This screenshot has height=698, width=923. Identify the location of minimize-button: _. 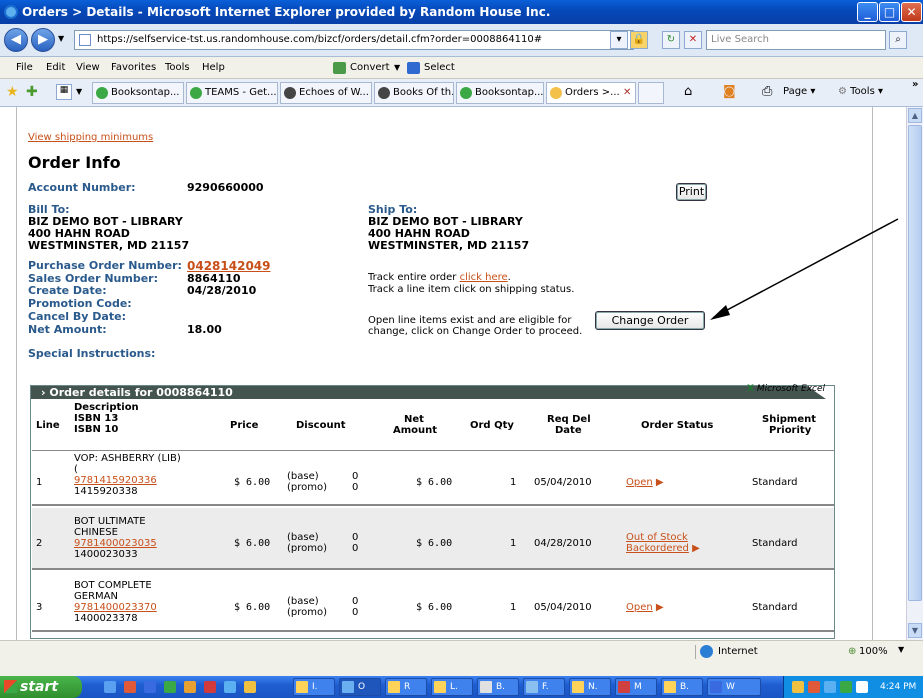
(867, 12).